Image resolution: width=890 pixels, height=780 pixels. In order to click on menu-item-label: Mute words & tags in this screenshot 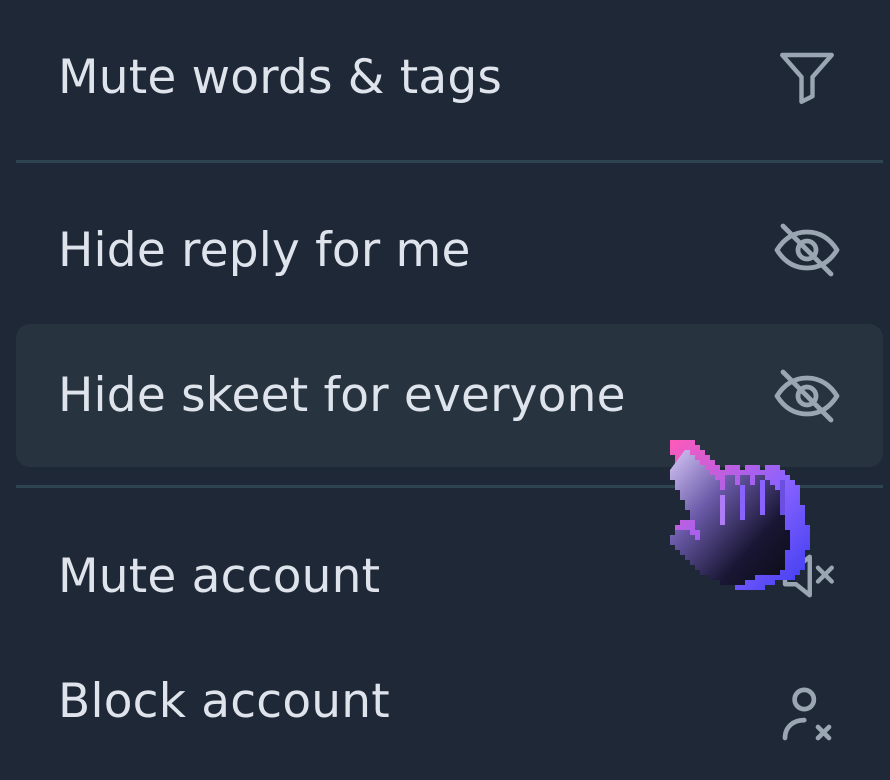, I will do `click(280, 77)`.